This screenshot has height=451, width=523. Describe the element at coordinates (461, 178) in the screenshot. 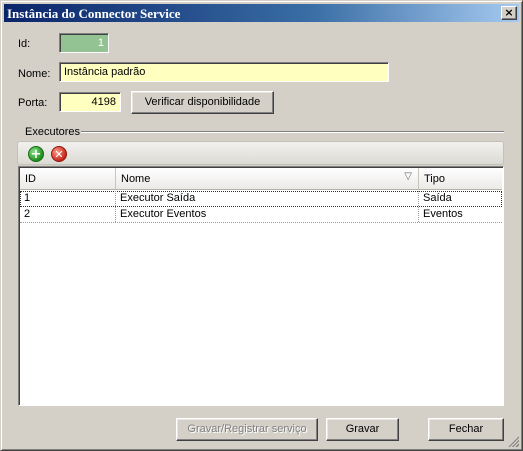

I see `column-header-tipo: Tipo` at that location.